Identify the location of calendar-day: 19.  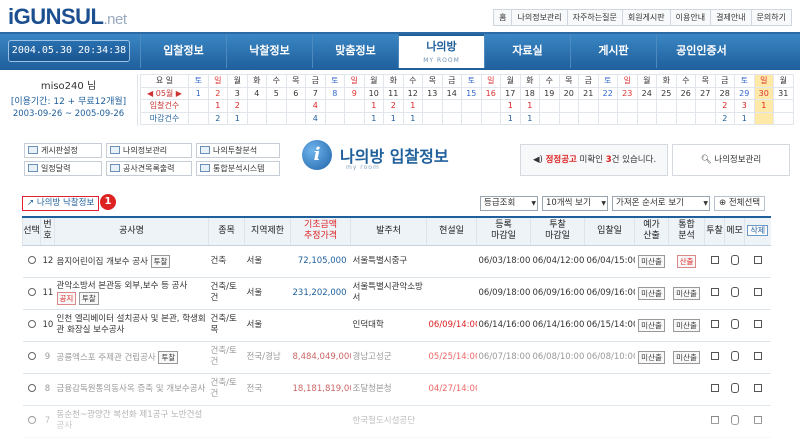
(549, 93).